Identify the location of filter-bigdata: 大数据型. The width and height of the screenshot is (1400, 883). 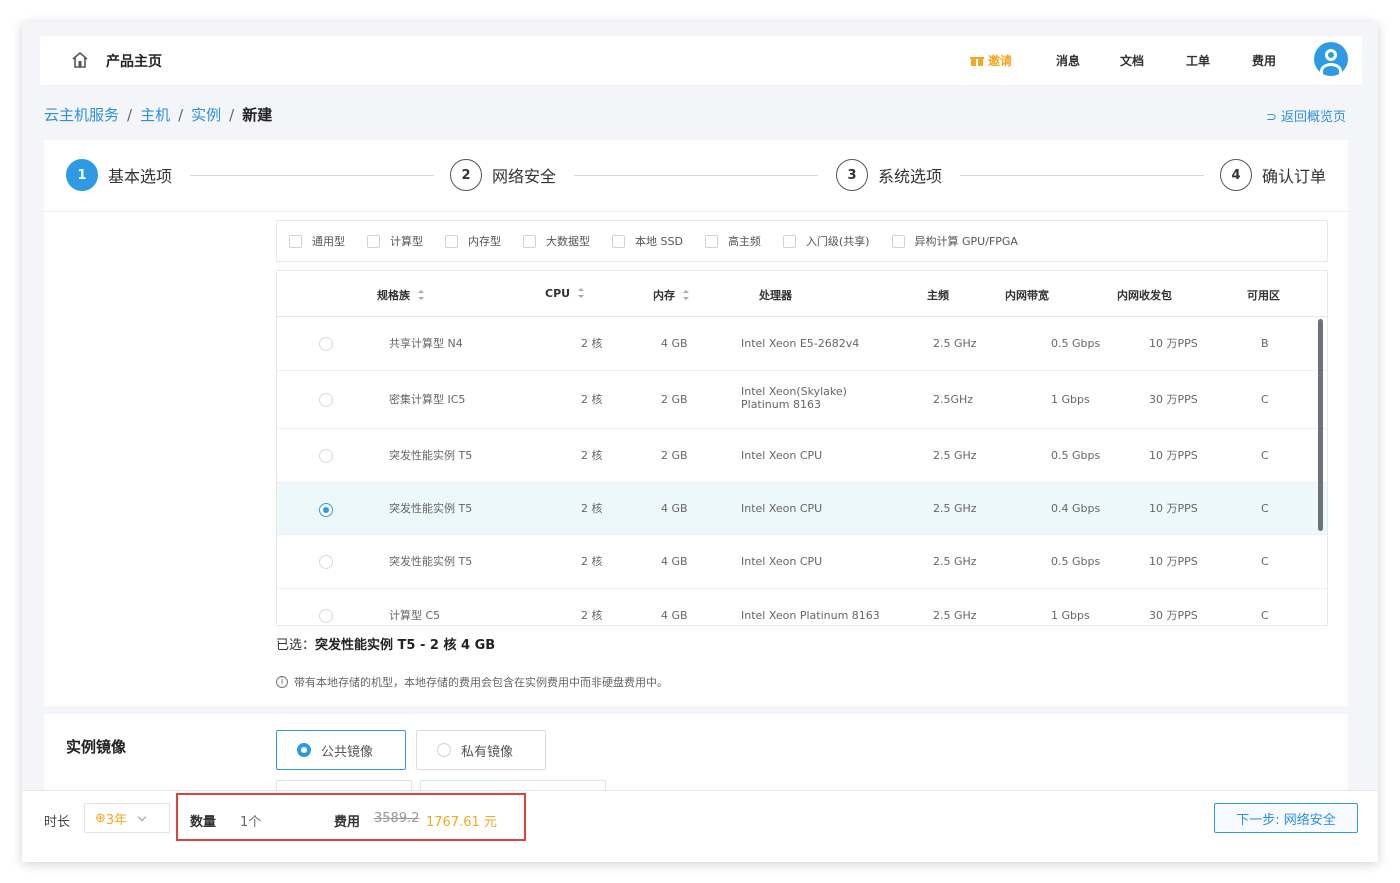
(556, 241).